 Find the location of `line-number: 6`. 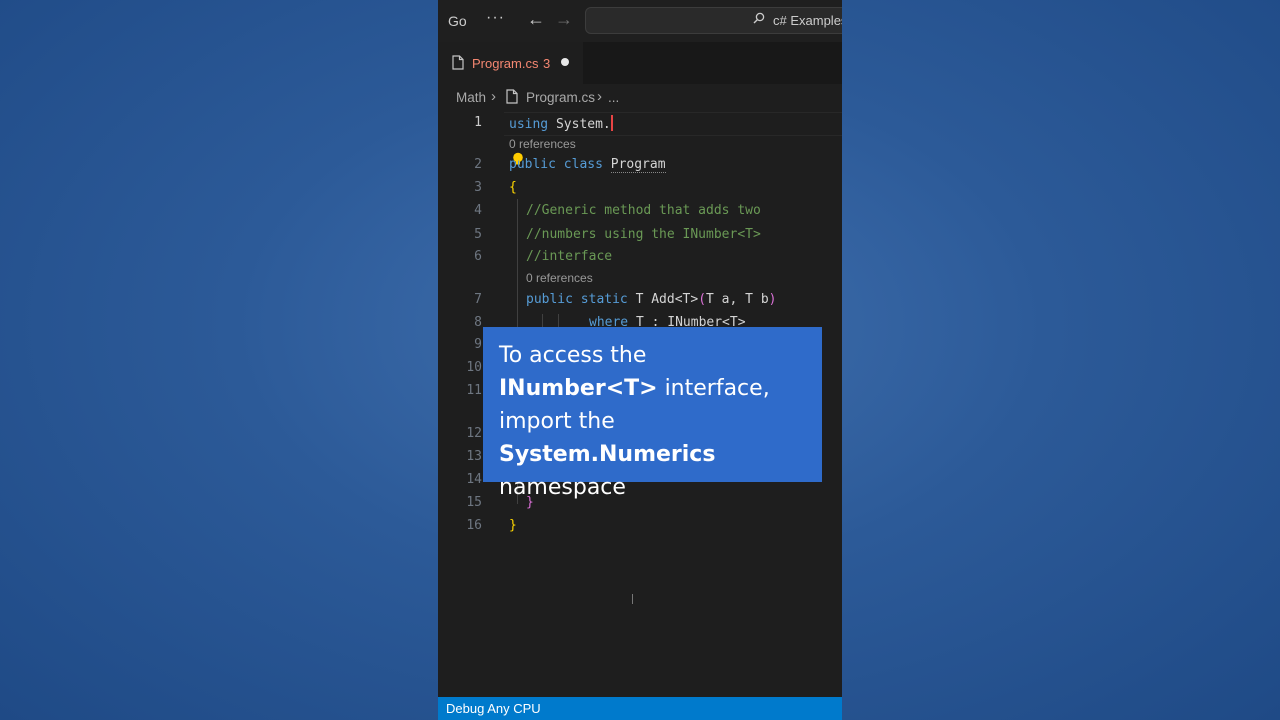

line-number: 6 is located at coordinates (478, 256).